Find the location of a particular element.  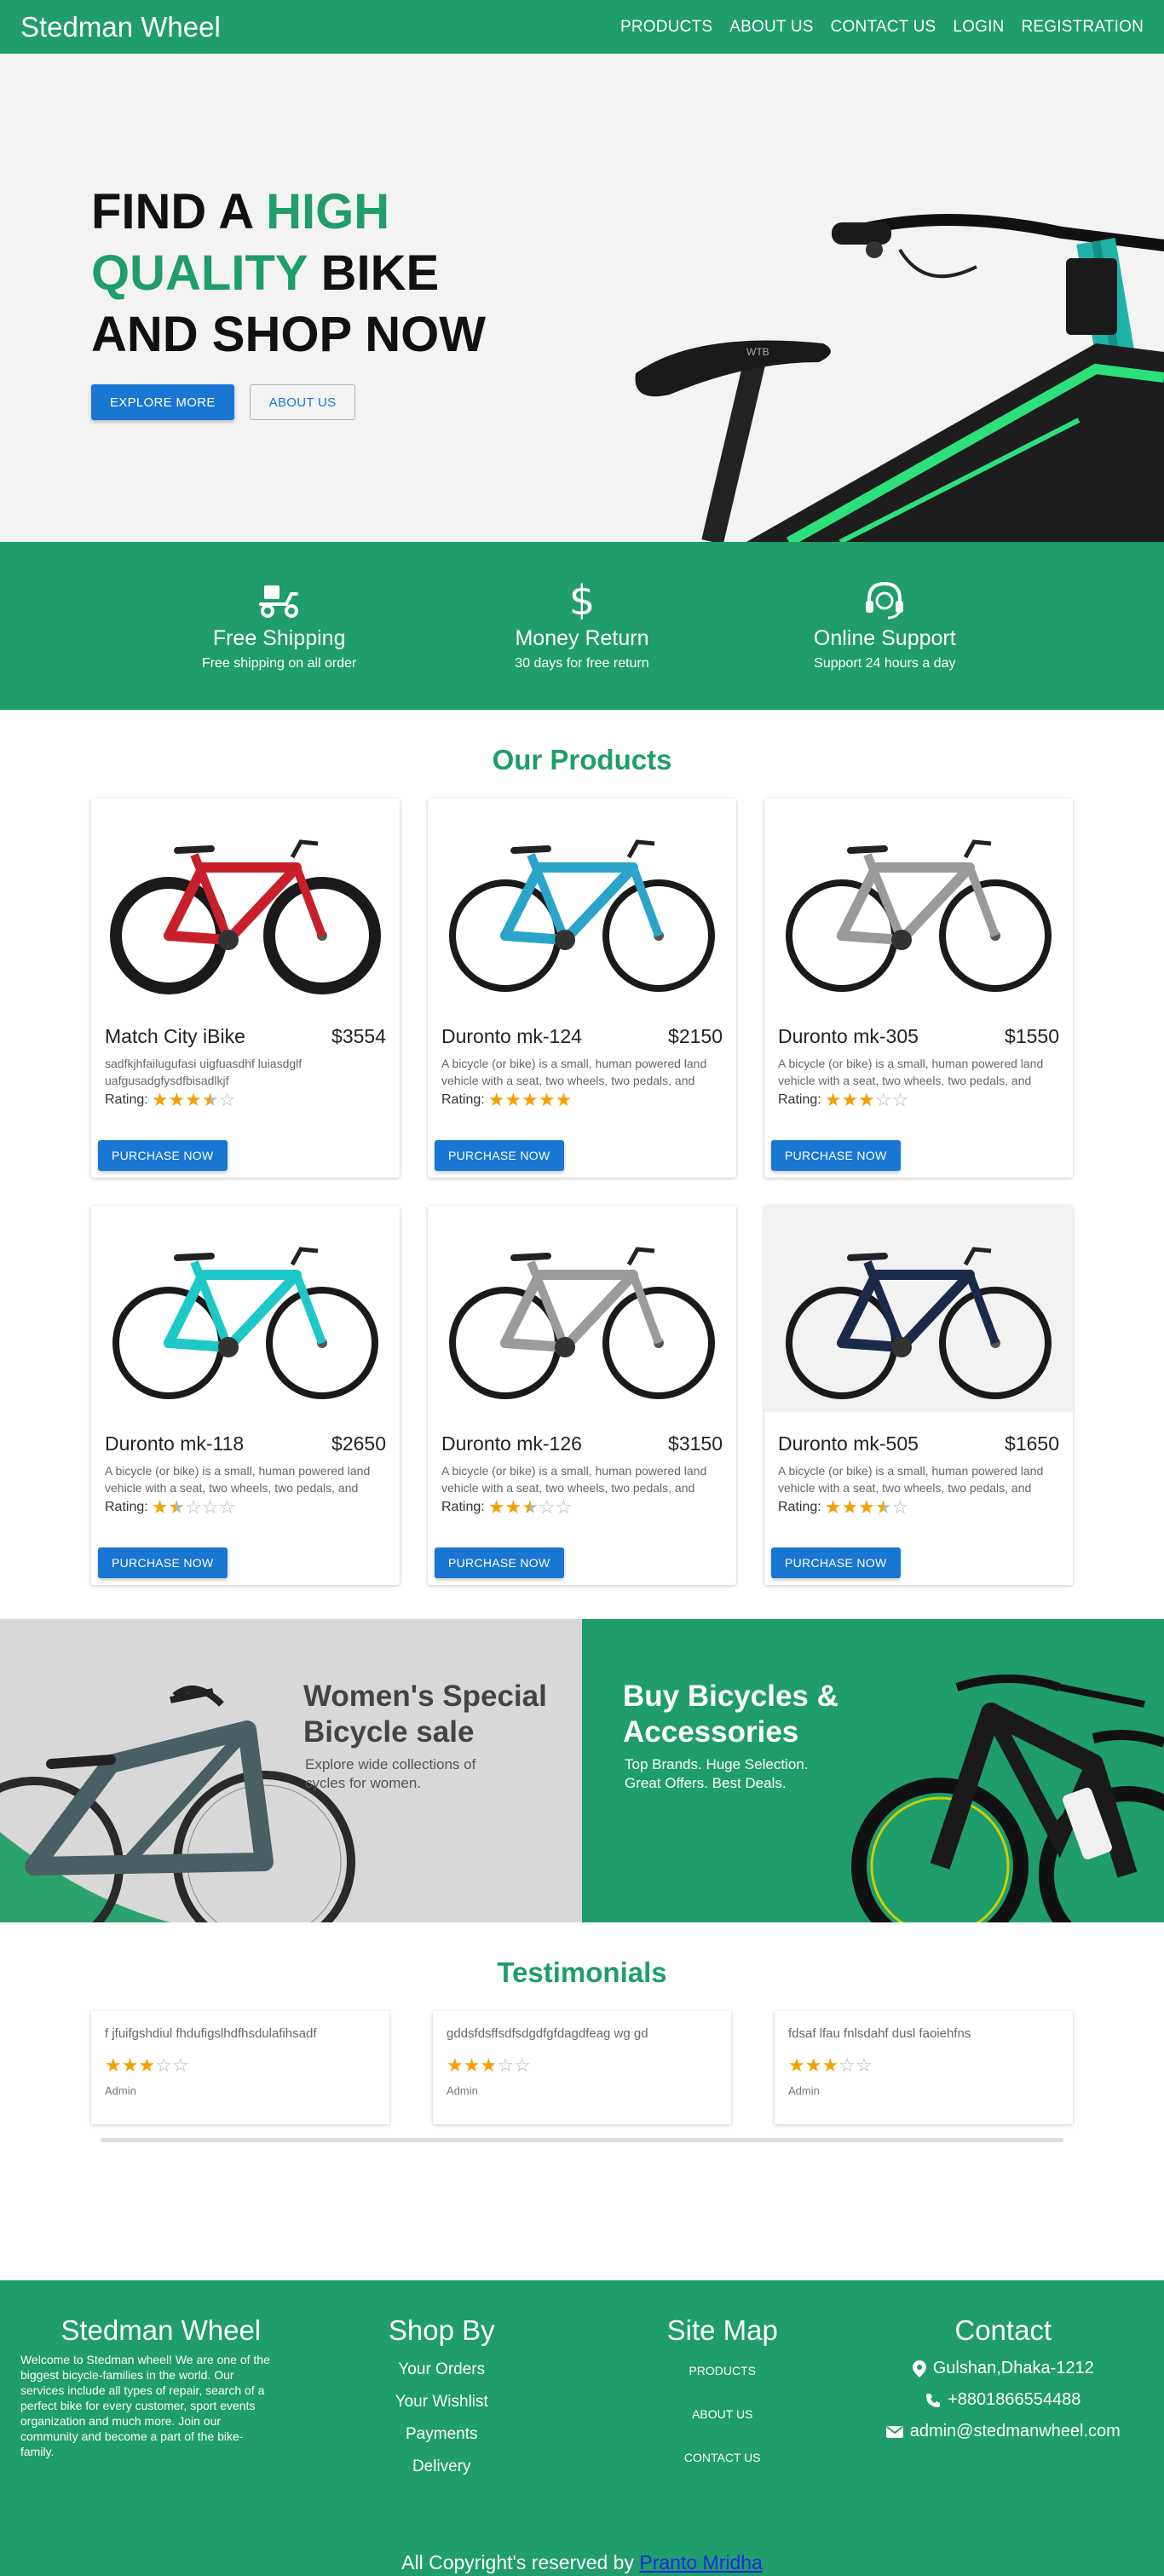

nav-link-contact: CONTACT US is located at coordinates (884, 27).